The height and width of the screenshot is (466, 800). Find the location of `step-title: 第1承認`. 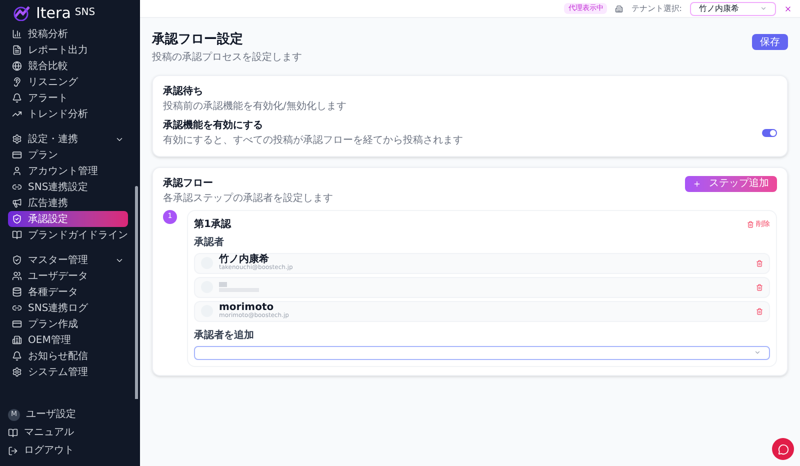

step-title: 第1承認 is located at coordinates (212, 225).